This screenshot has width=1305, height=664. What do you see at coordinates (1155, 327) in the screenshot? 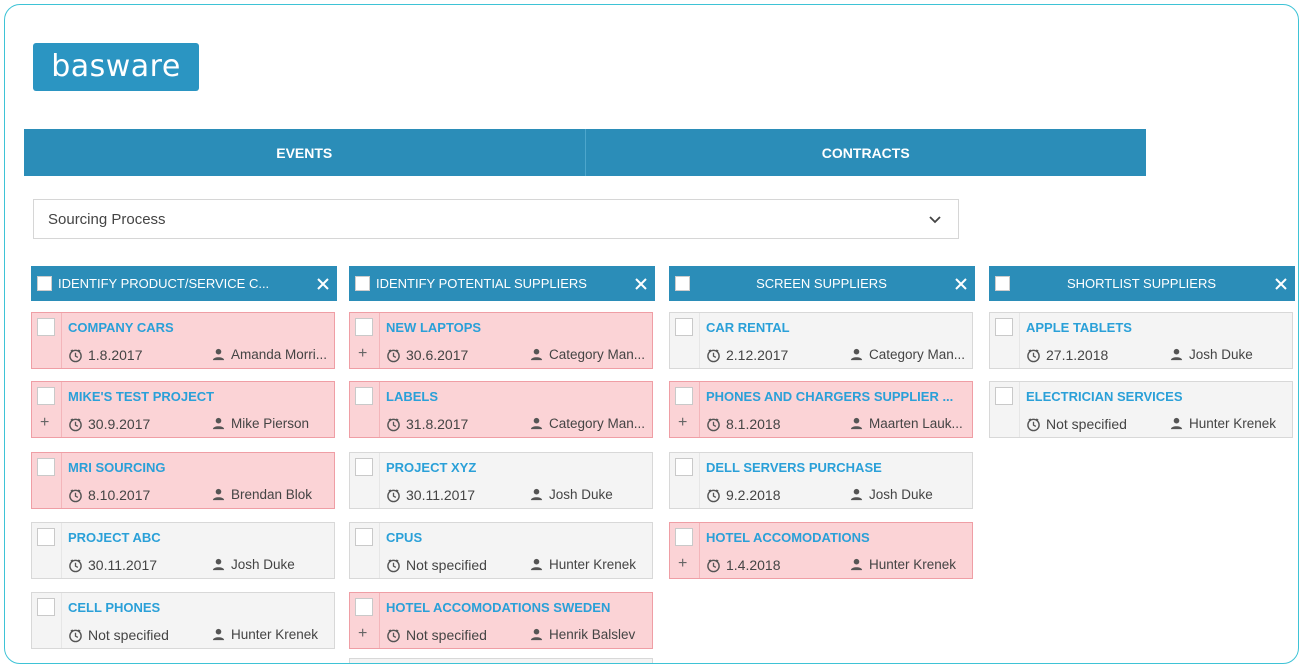
I see `project-name-link: APPLE TABLETS` at bounding box center [1155, 327].